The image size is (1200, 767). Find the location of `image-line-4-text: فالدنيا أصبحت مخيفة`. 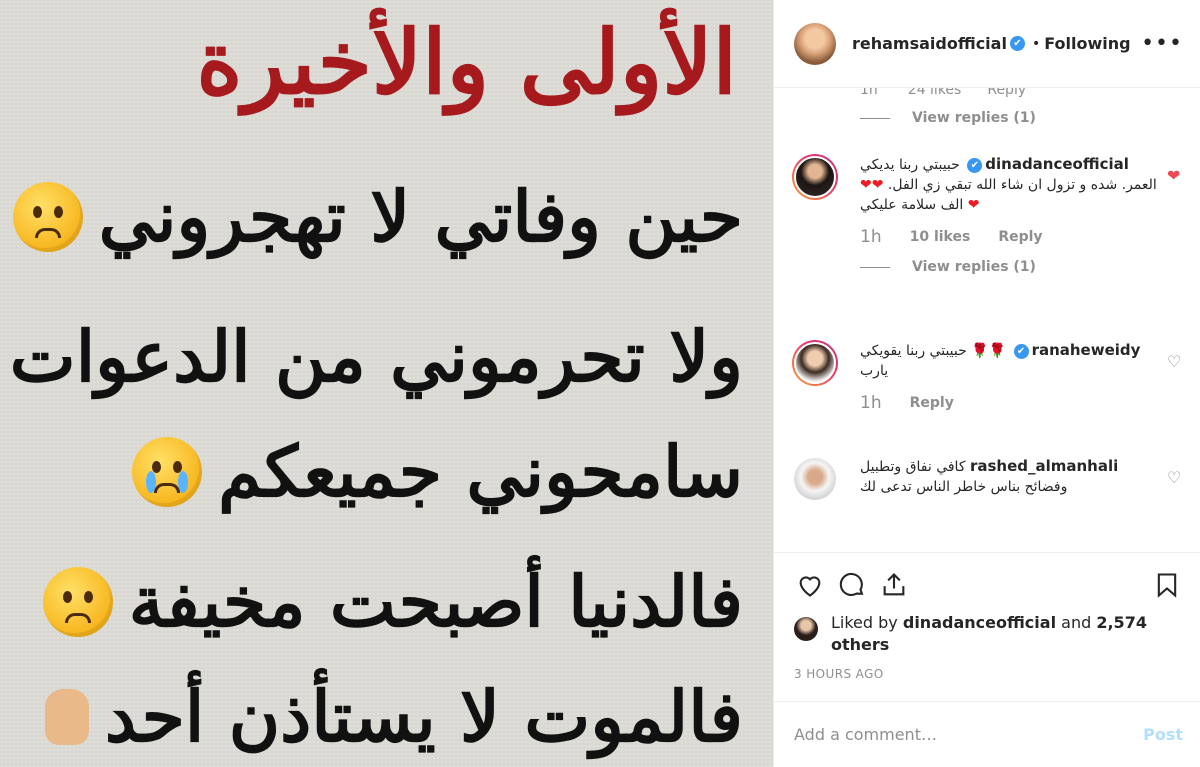

image-line-4-text: فالدنيا أصبحت مخيفة is located at coordinates (435, 601).